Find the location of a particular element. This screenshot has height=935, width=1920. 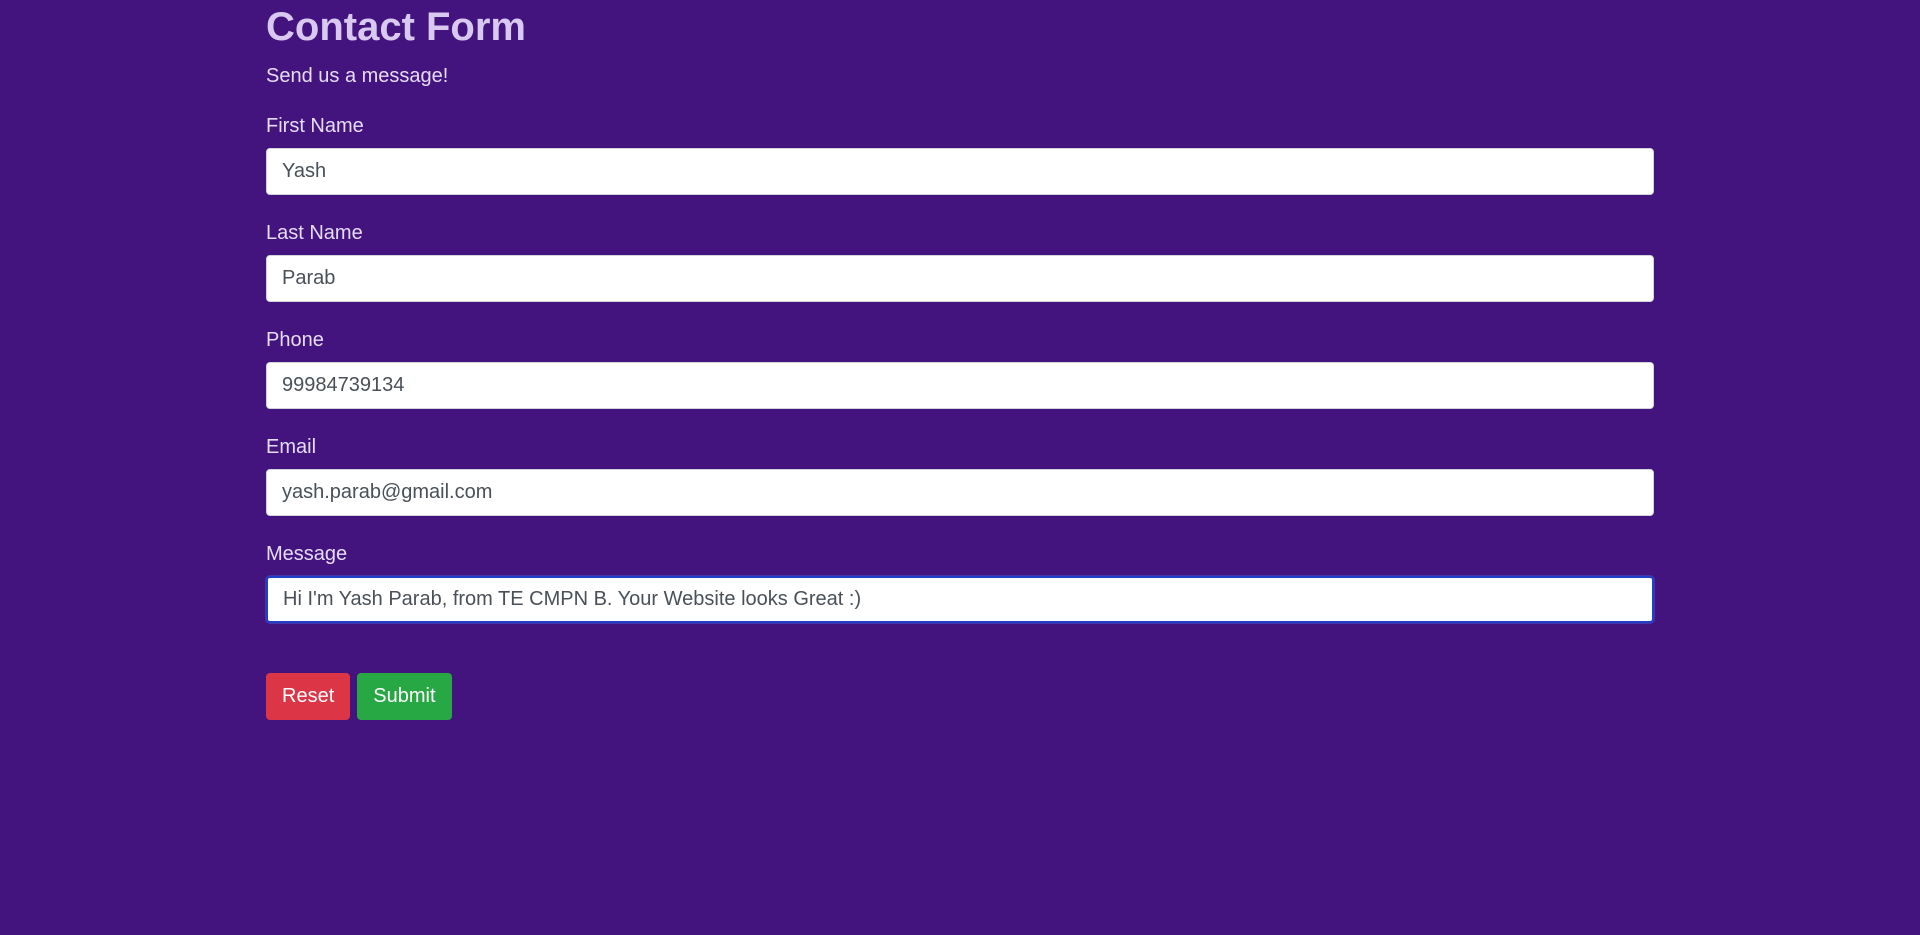

email-label: Email is located at coordinates (291, 447).